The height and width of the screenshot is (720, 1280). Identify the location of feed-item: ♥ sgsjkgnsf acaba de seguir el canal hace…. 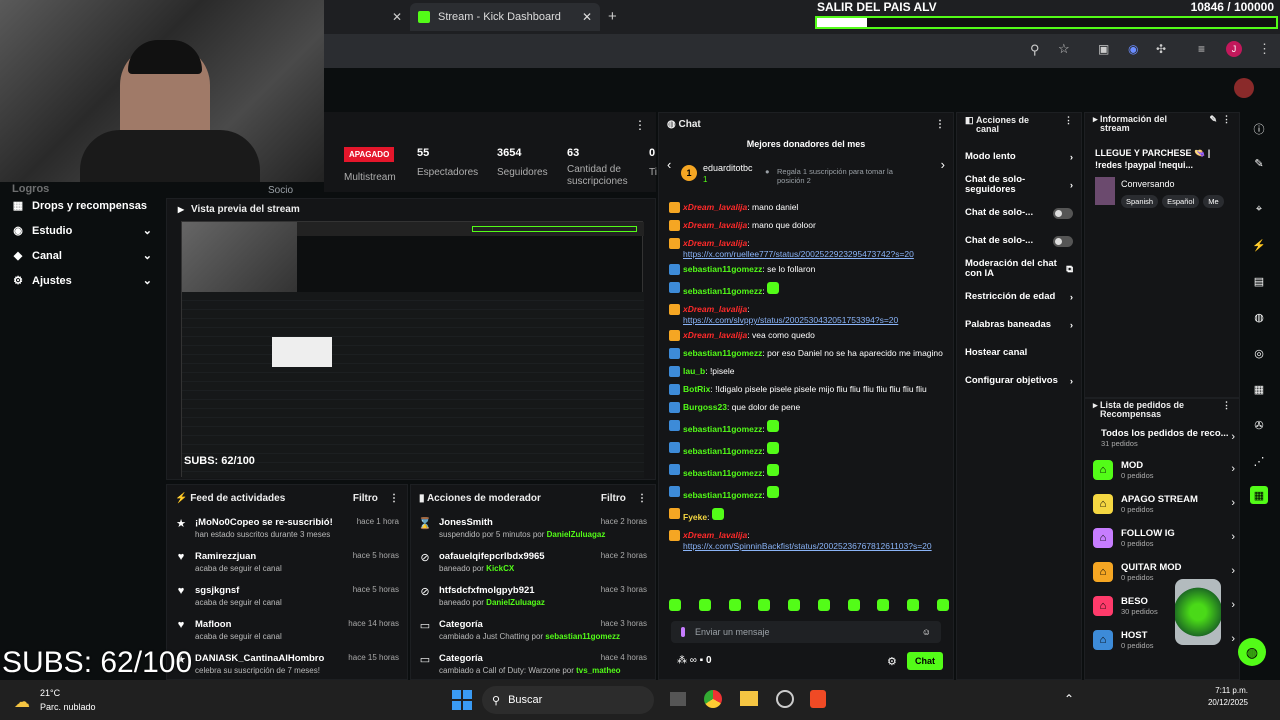
(287, 596).